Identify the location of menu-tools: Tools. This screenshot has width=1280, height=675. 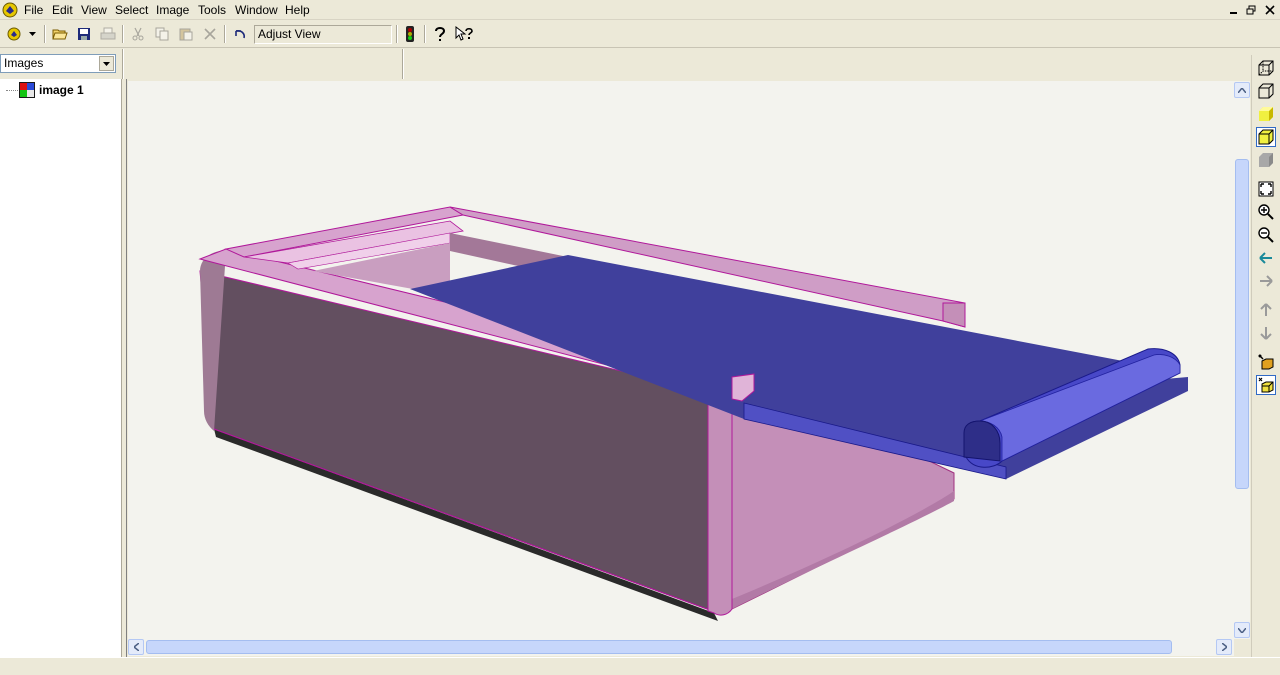
(212, 10).